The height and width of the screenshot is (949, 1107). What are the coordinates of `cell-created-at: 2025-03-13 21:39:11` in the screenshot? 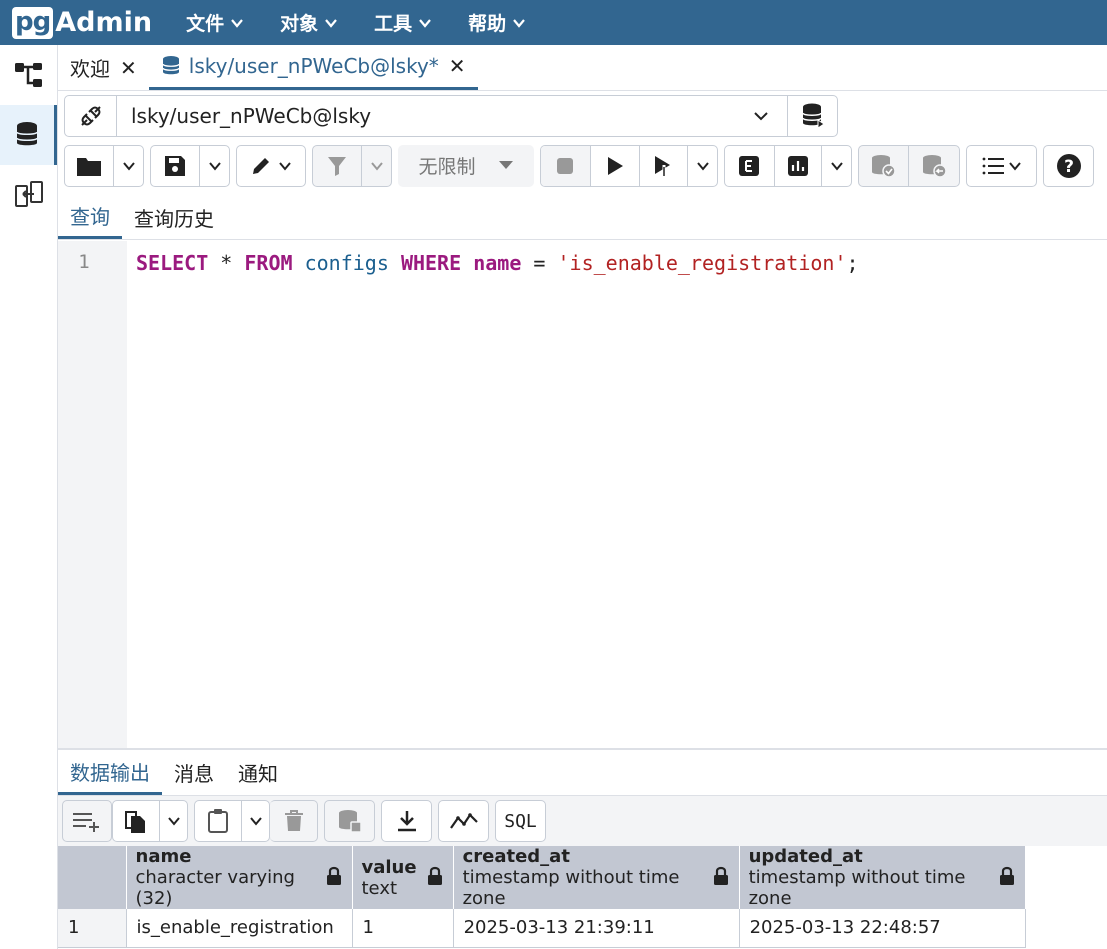 It's located at (596, 928).